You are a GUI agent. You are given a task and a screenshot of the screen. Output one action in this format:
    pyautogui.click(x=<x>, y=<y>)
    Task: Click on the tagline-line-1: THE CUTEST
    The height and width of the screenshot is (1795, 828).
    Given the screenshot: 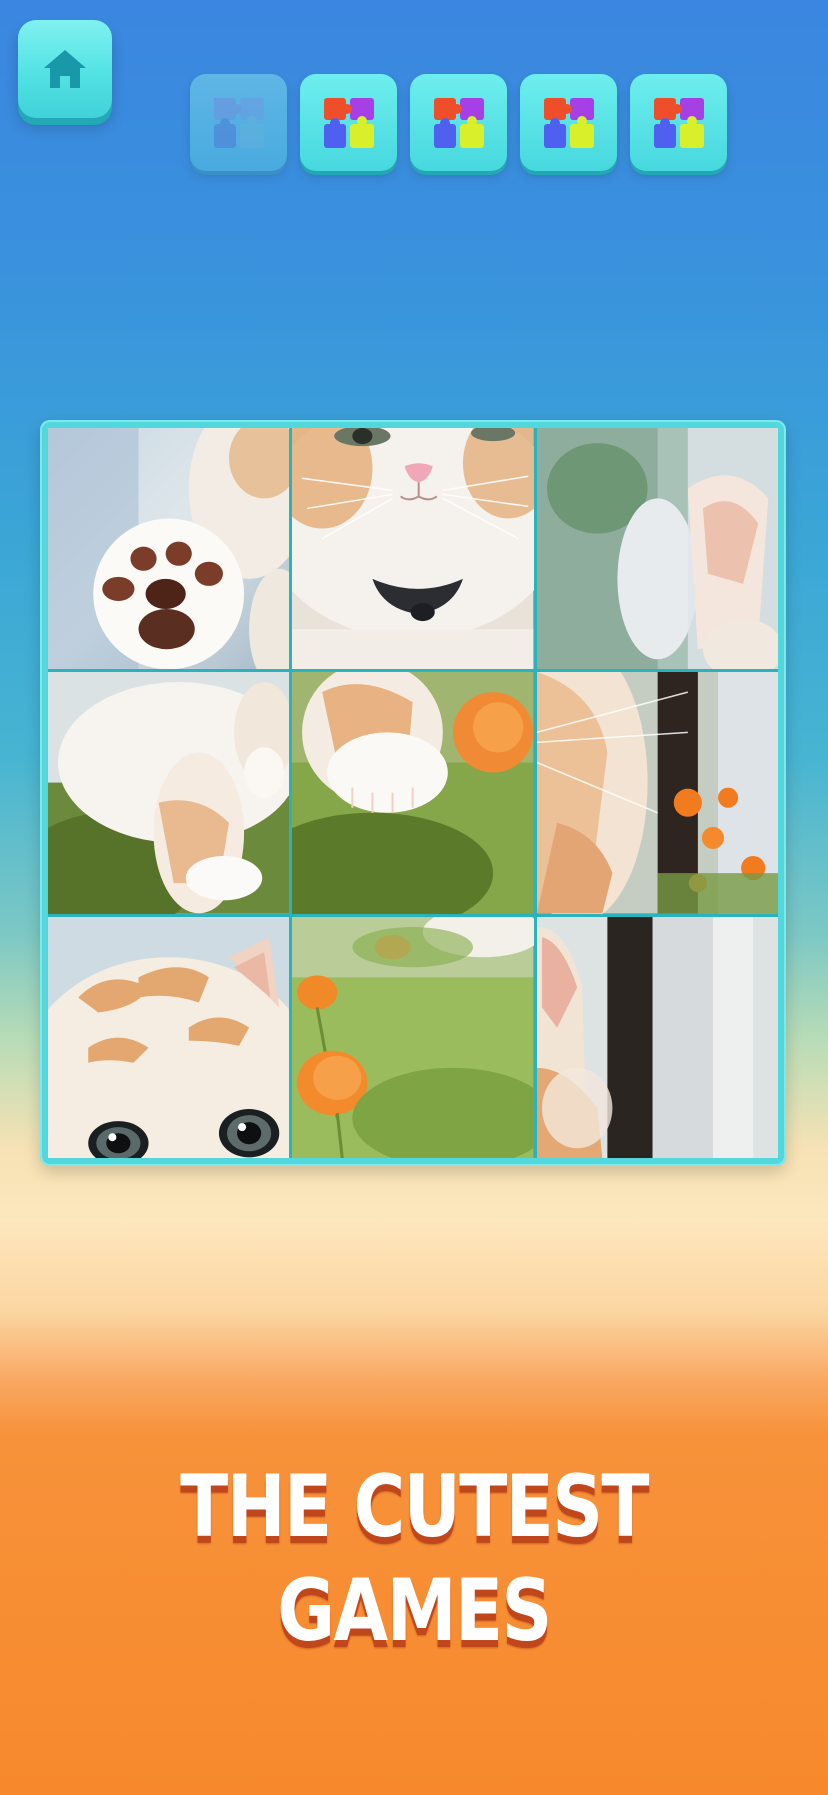 What is the action you would take?
    pyautogui.click(x=414, y=1507)
    